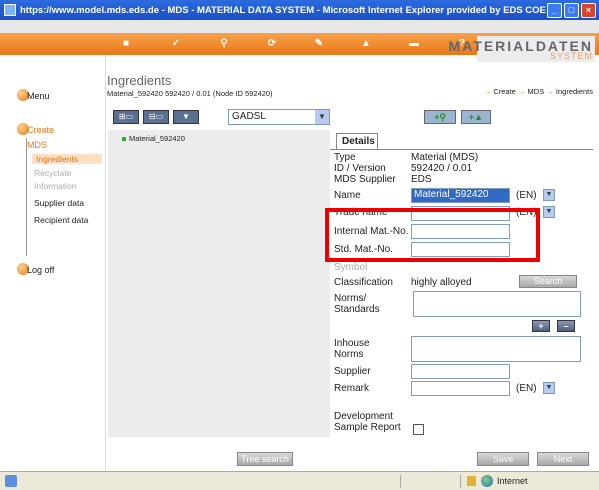  What do you see at coordinates (299, 26) in the screenshot?
I see `browser-band` at bounding box center [299, 26].